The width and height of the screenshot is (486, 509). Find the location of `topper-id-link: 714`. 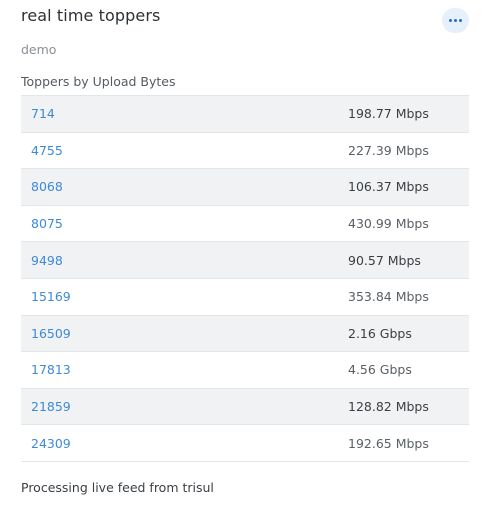

topper-id-link: 714 is located at coordinates (184, 113).